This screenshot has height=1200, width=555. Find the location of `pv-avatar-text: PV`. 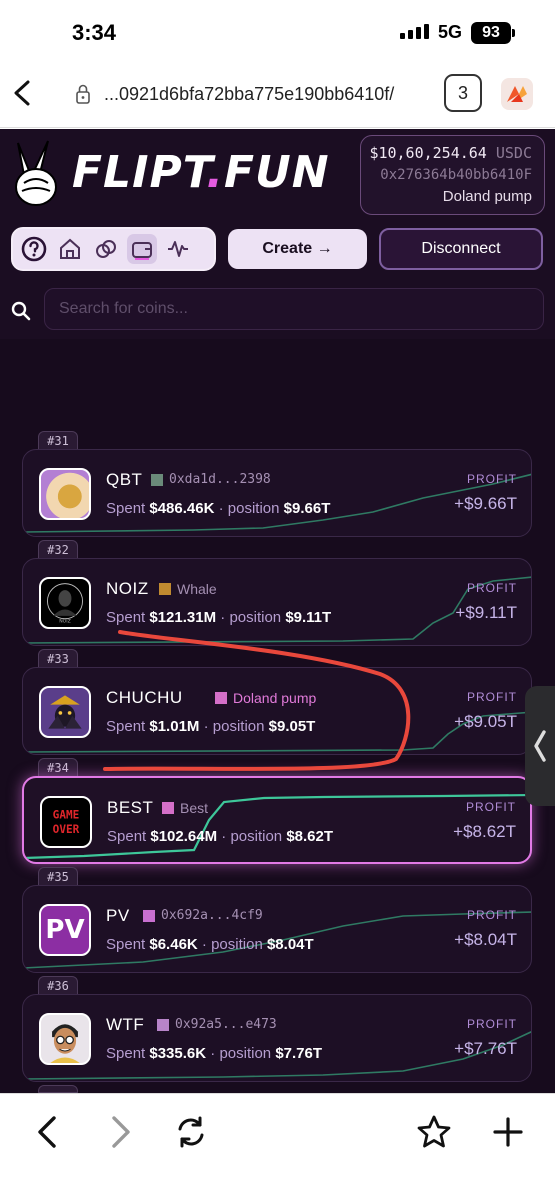

pv-avatar-text: PV is located at coordinates (65, 930).